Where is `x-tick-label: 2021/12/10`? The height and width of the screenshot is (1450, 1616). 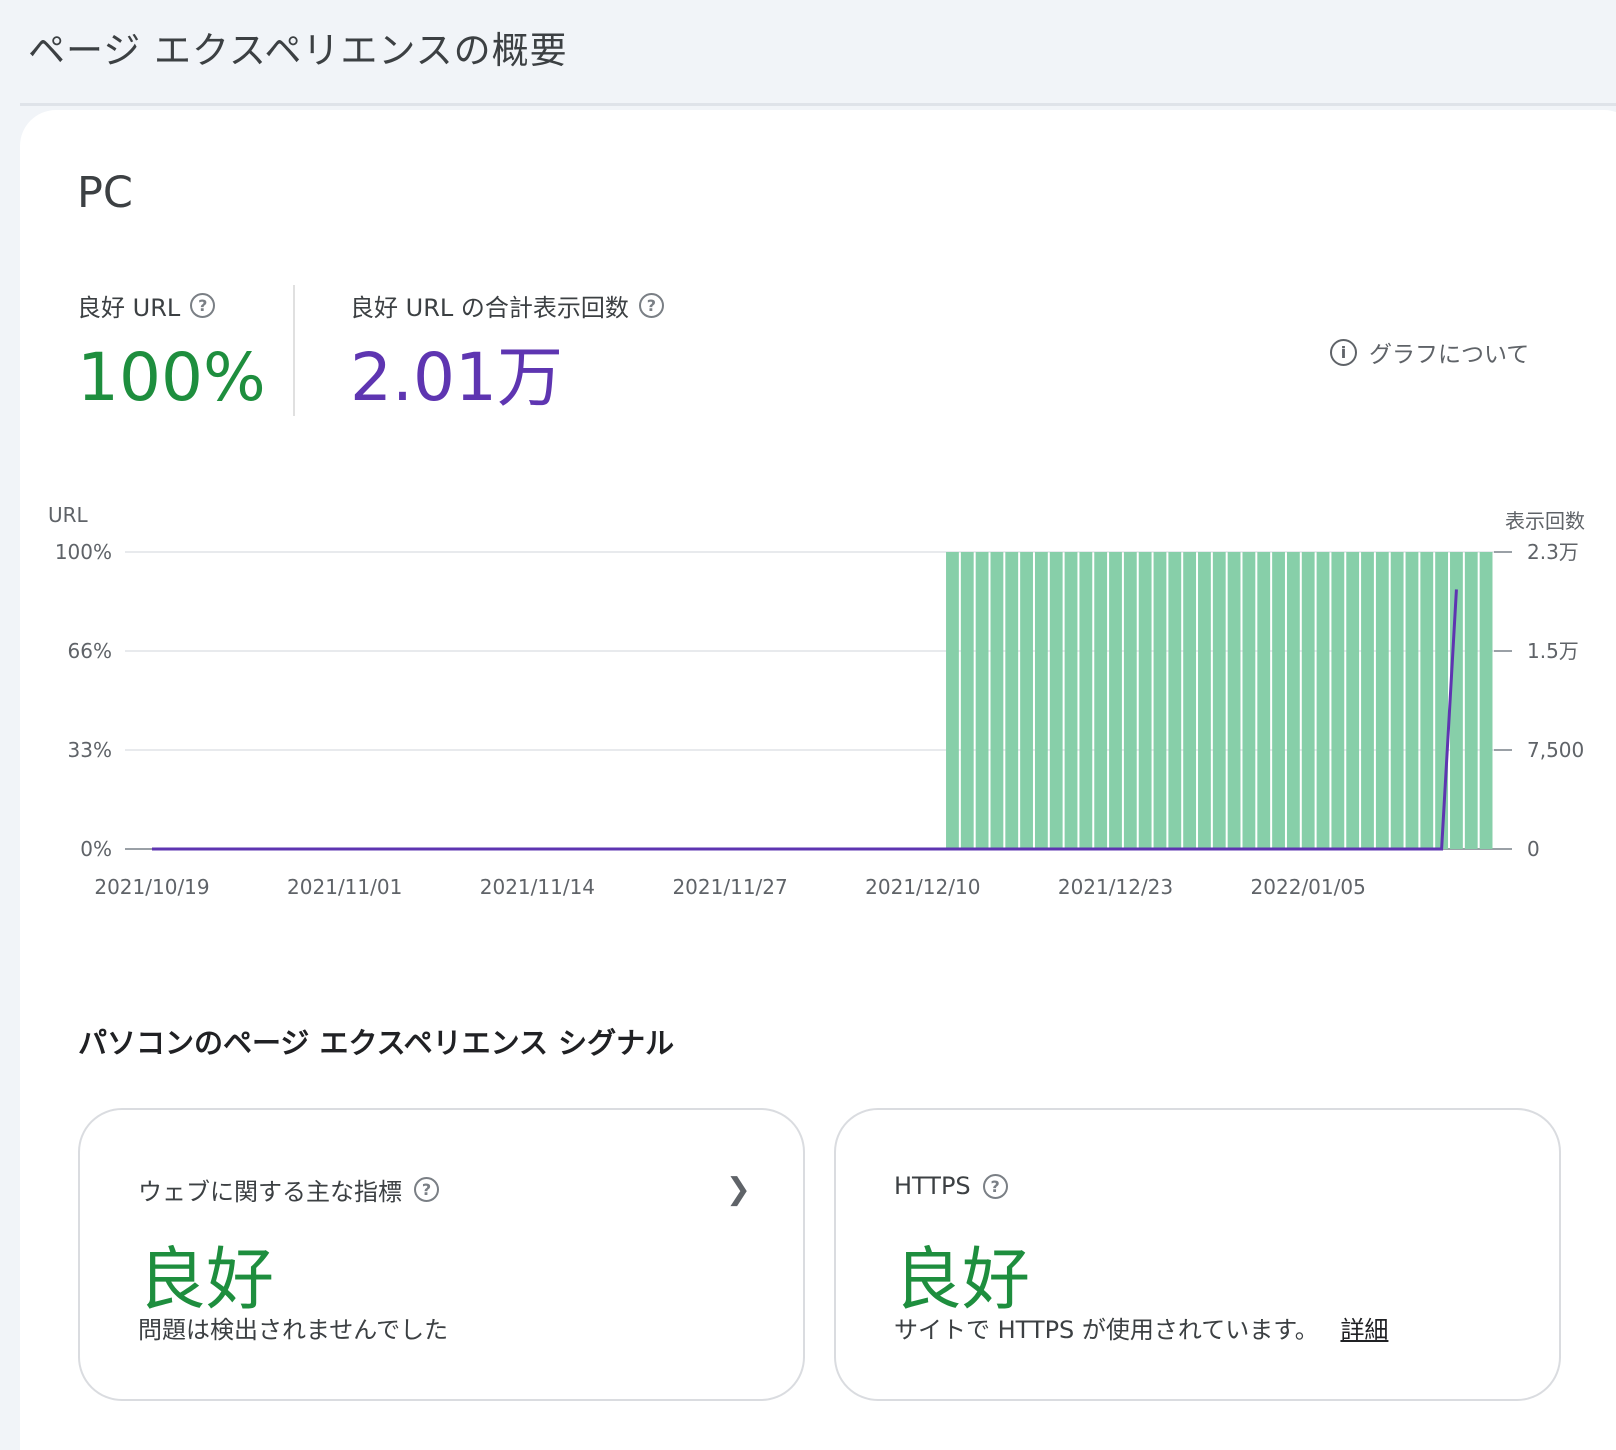
x-tick-label: 2021/12/10 is located at coordinates (922, 887).